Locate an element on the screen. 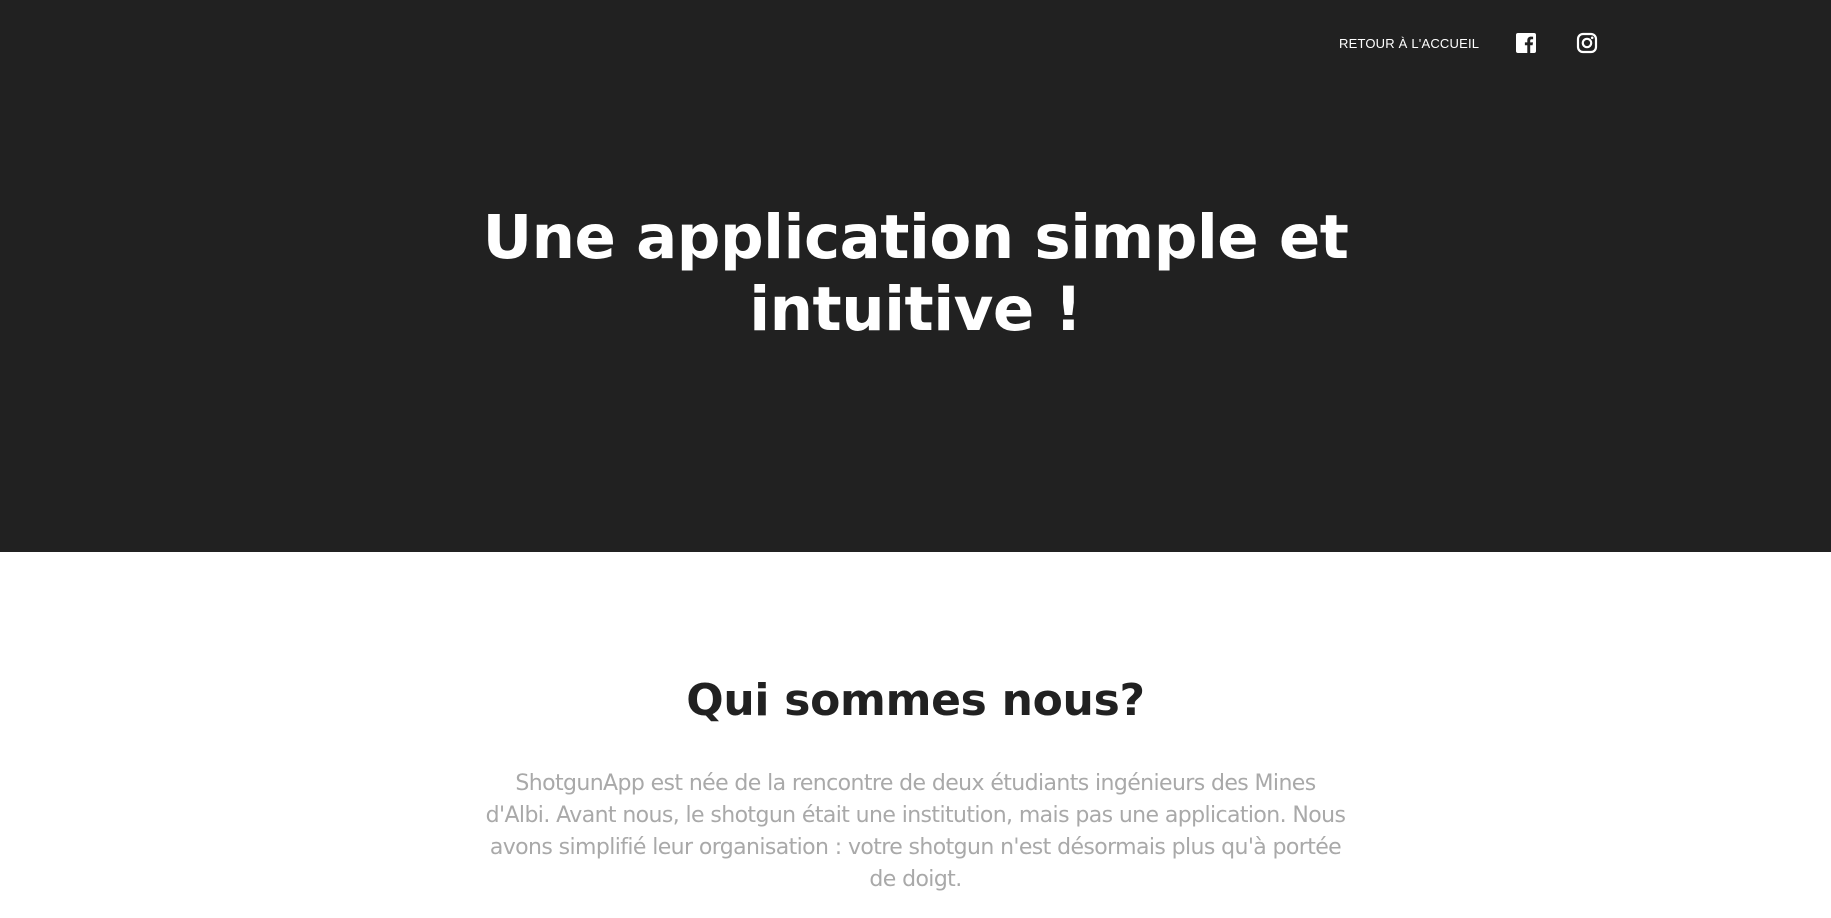 This screenshot has width=1831, height=918. home-link: RETOUR À L'ACCUEIL is located at coordinates (1409, 43).